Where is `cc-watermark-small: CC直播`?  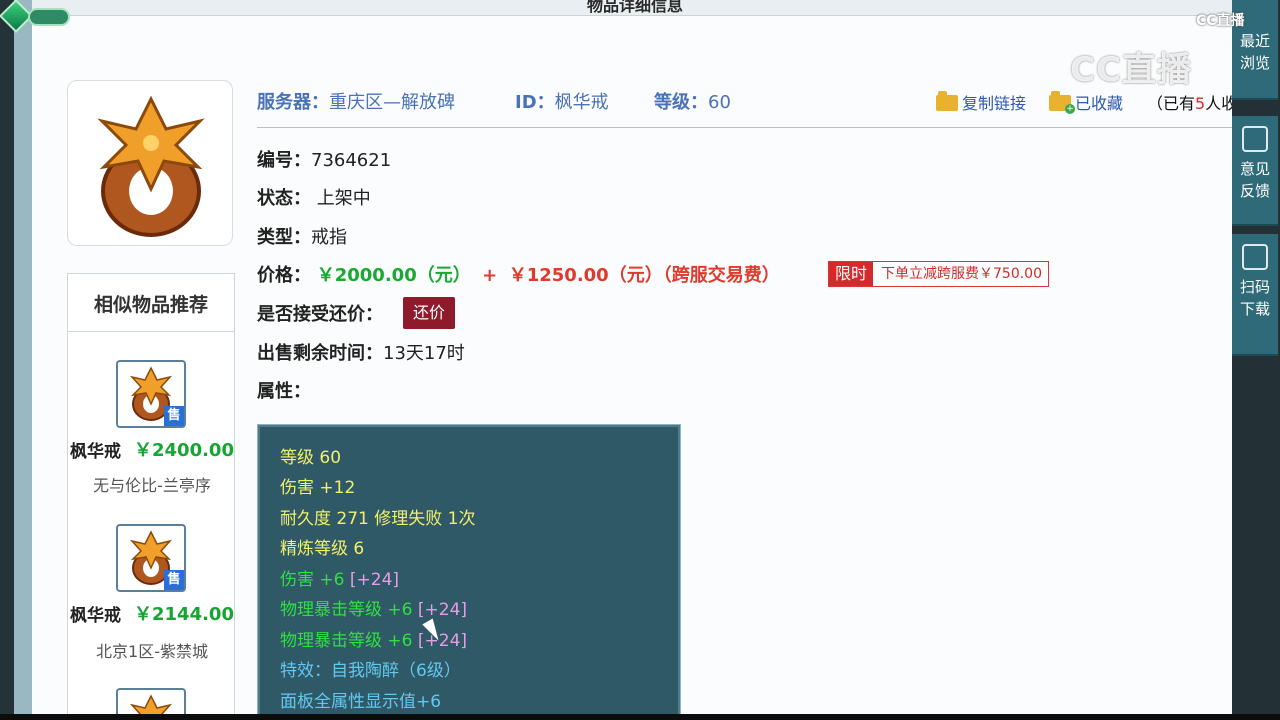 cc-watermark-small: CC直播 is located at coordinates (1220, 21).